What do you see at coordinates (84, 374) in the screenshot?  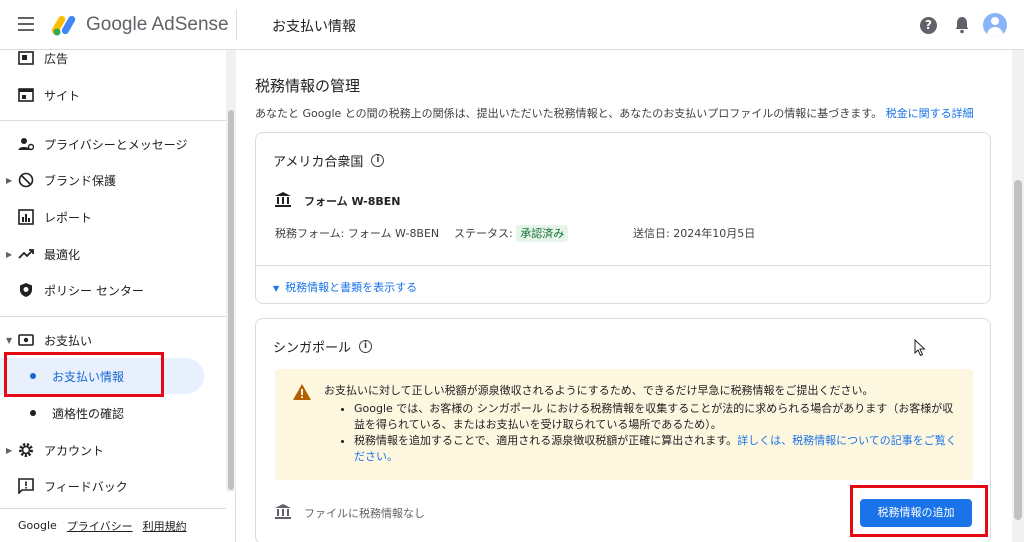 I see `highlight-box-payment-info` at bounding box center [84, 374].